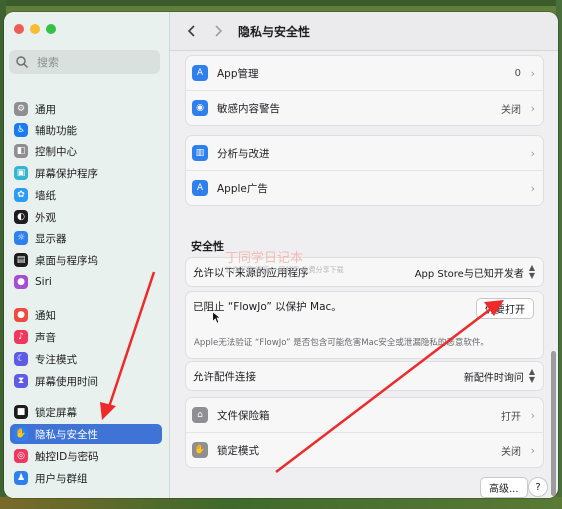 The width and height of the screenshot is (562, 509). I want to click on sidebar-item: ☼ 显示器, so click(86, 238).